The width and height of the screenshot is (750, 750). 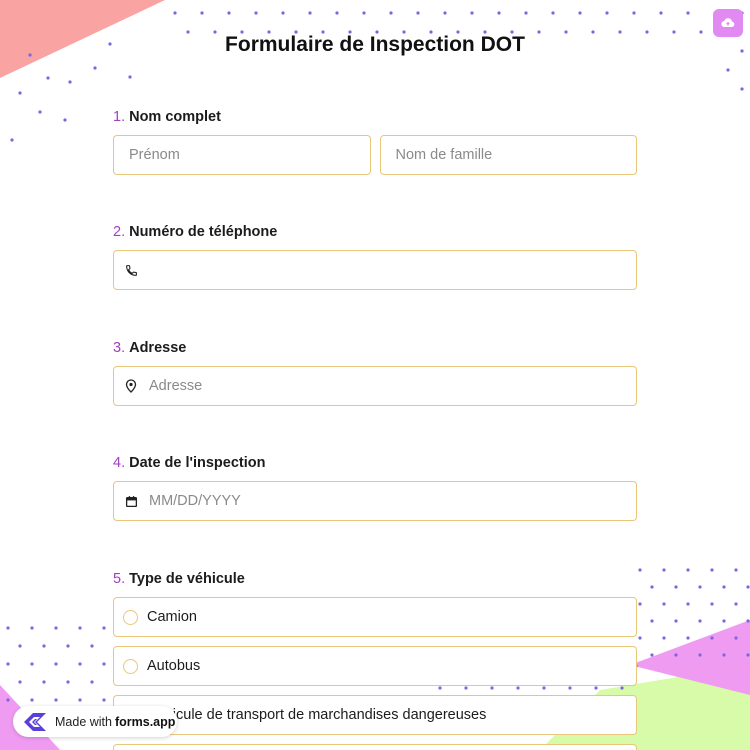 I want to click on address-input: Adresse, so click(x=375, y=386).